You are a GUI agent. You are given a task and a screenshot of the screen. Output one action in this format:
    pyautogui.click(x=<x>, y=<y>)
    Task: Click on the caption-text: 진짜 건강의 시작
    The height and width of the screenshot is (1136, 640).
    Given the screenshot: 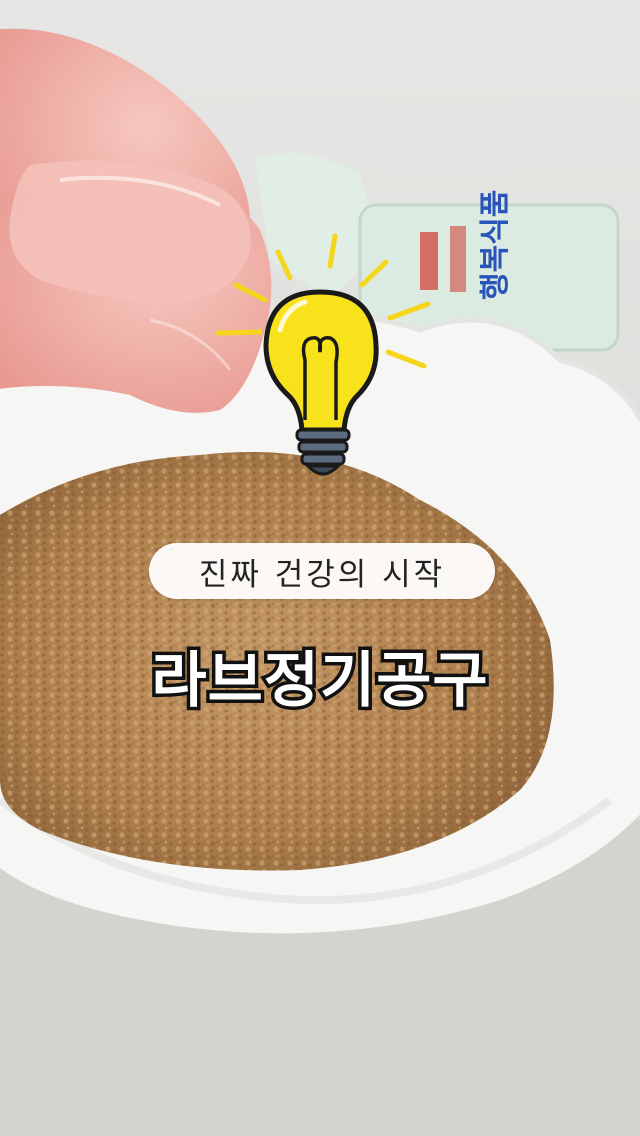 What is the action you would take?
    pyautogui.click(x=322, y=574)
    